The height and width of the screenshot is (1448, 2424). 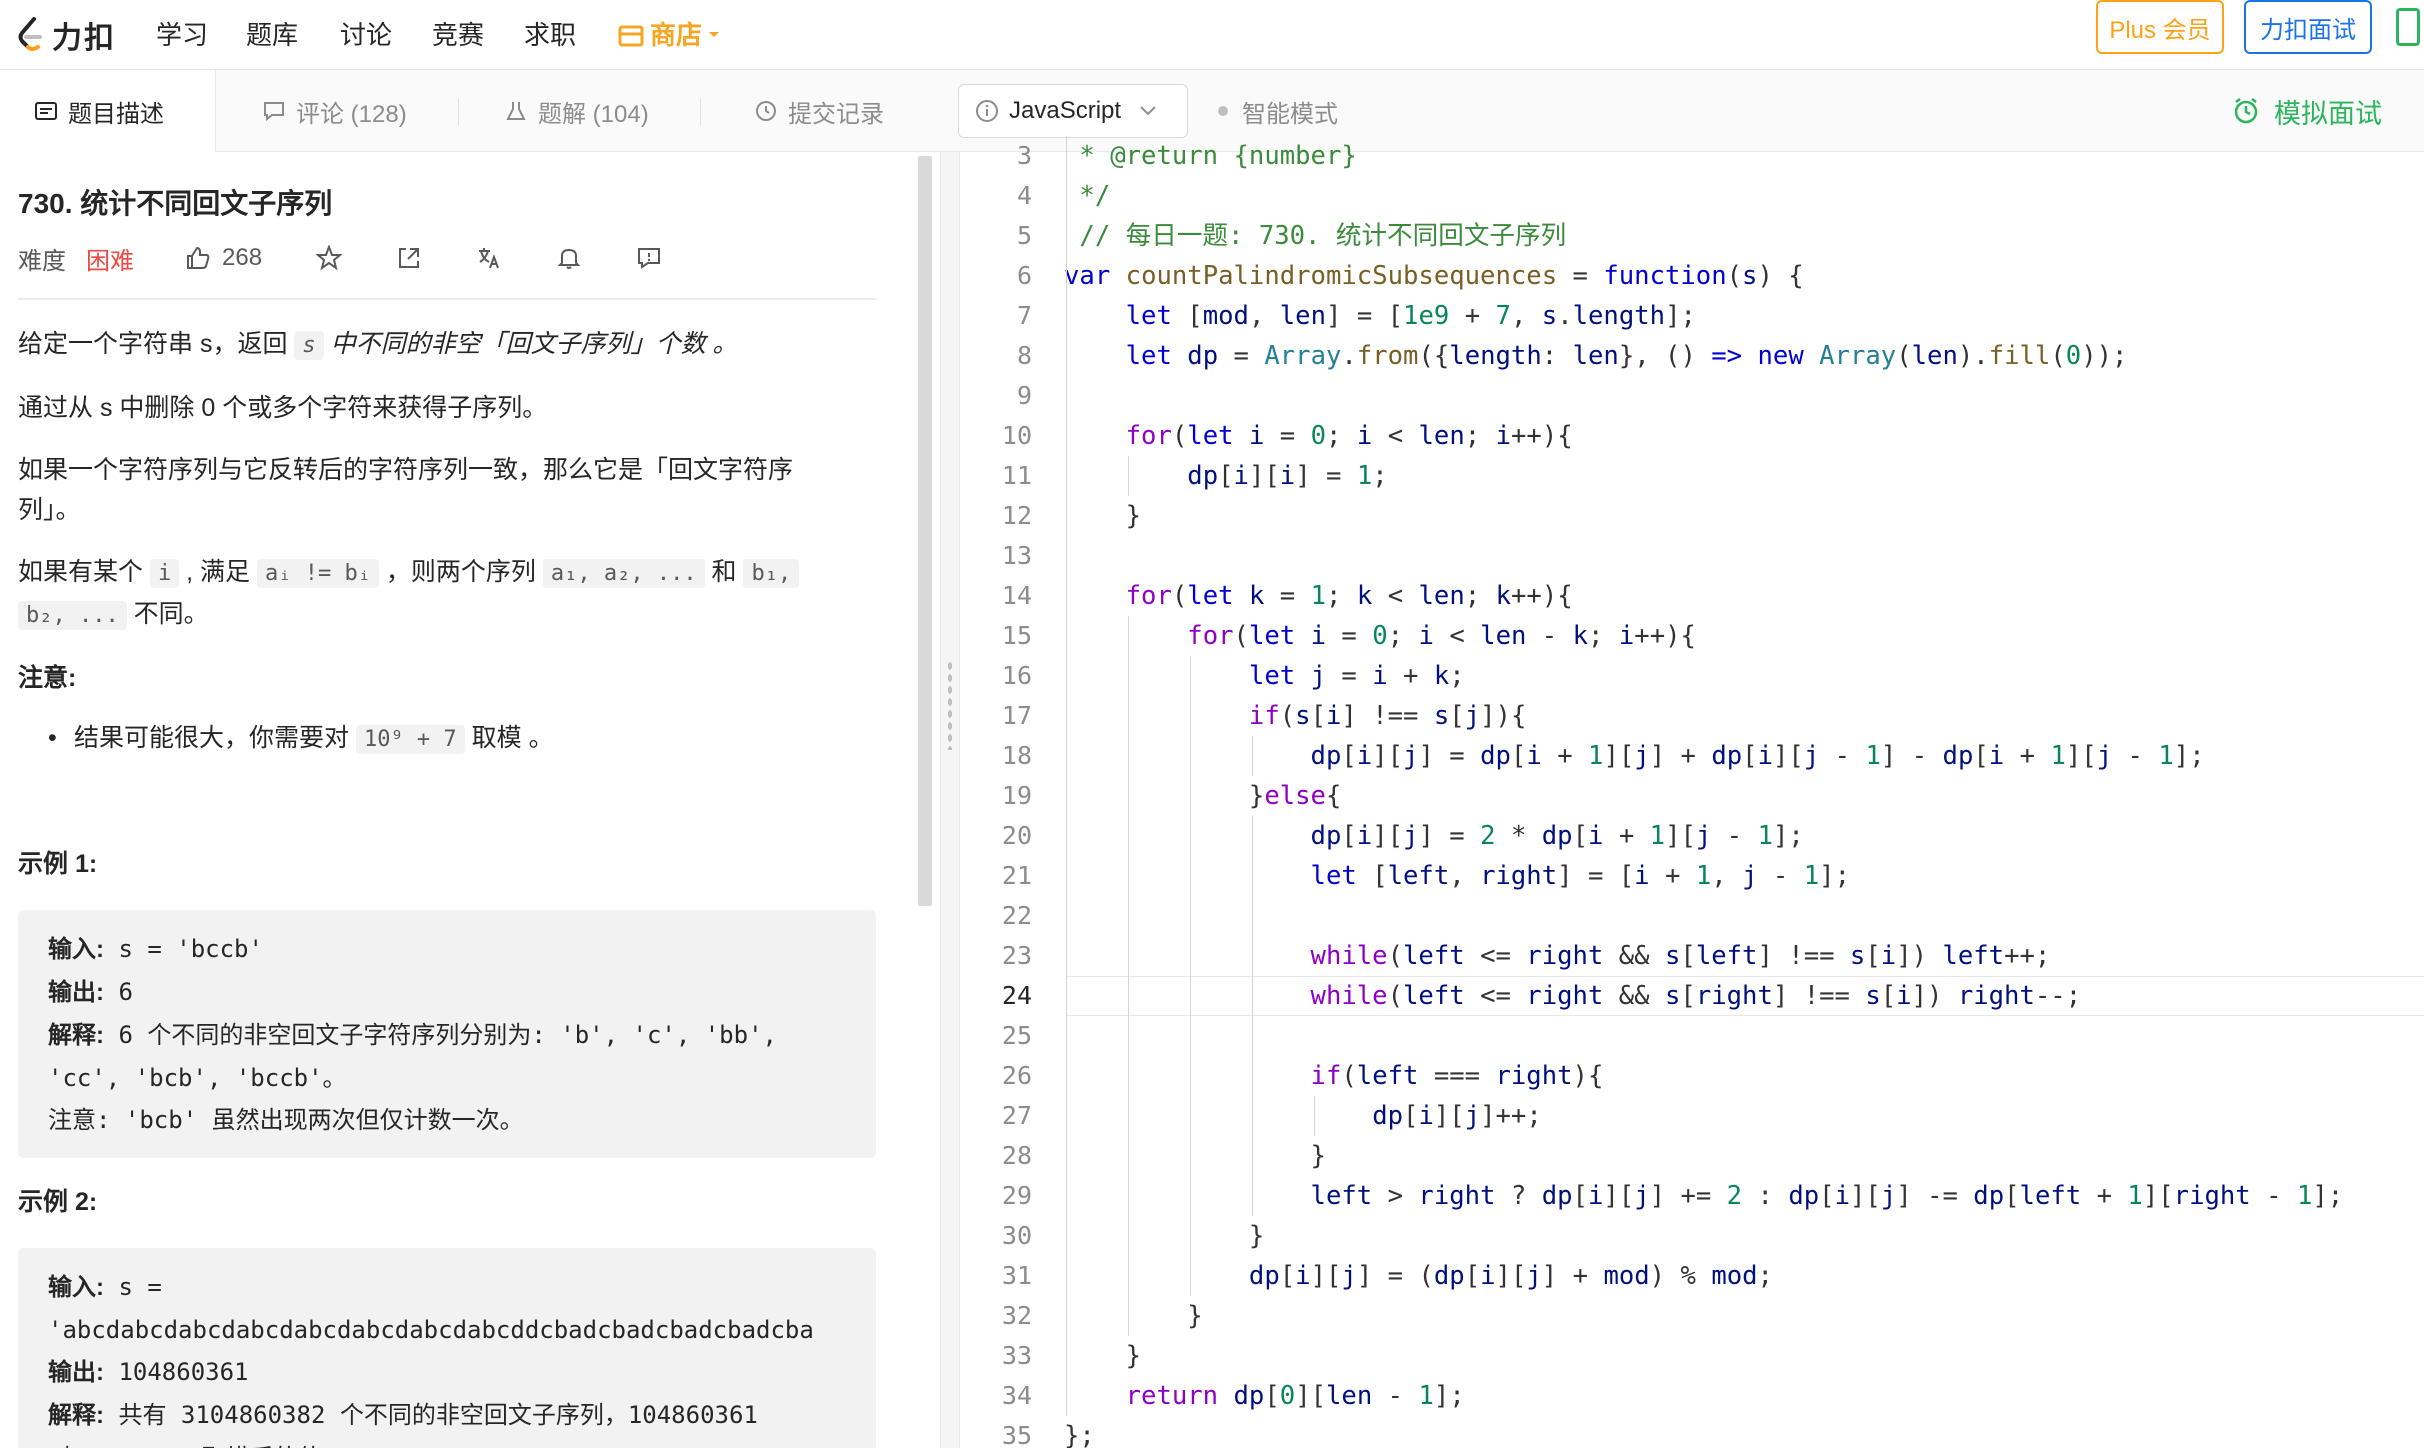 What do you see at coordinates (1210, 156) in the screenshot?
I see `code-line: * @return {number}` at bounding box center [1210, 156].